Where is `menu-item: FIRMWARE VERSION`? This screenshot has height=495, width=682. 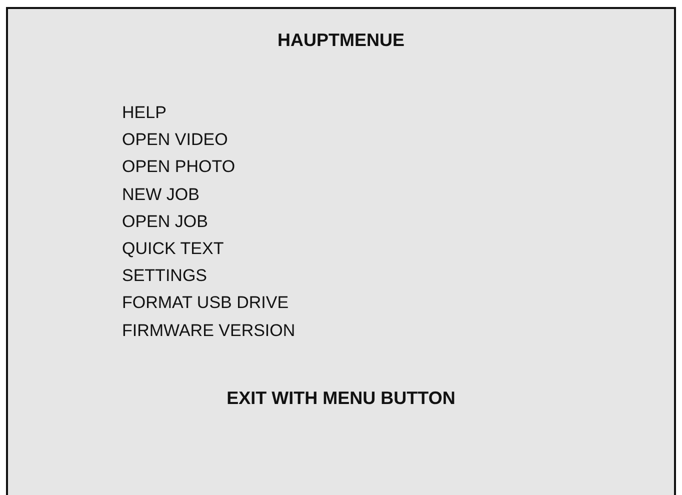 menu-item: FIRMWARE VERSION is located at coordinates (209, 330).